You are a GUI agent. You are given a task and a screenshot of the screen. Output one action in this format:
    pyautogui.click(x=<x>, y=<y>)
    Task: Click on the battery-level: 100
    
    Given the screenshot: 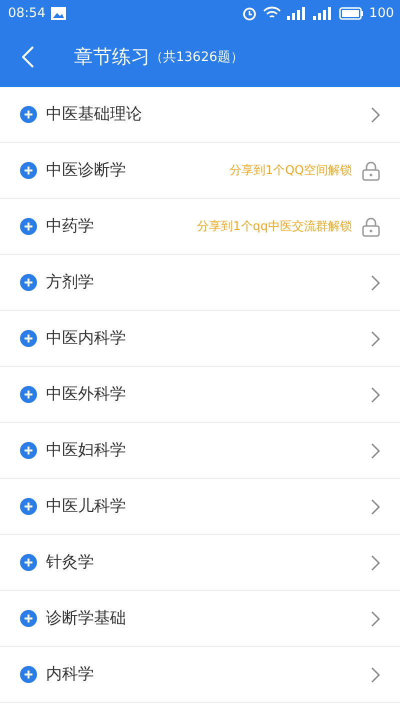 What is the action you would take?
    pyautogui.click(x=381, y=13)
    